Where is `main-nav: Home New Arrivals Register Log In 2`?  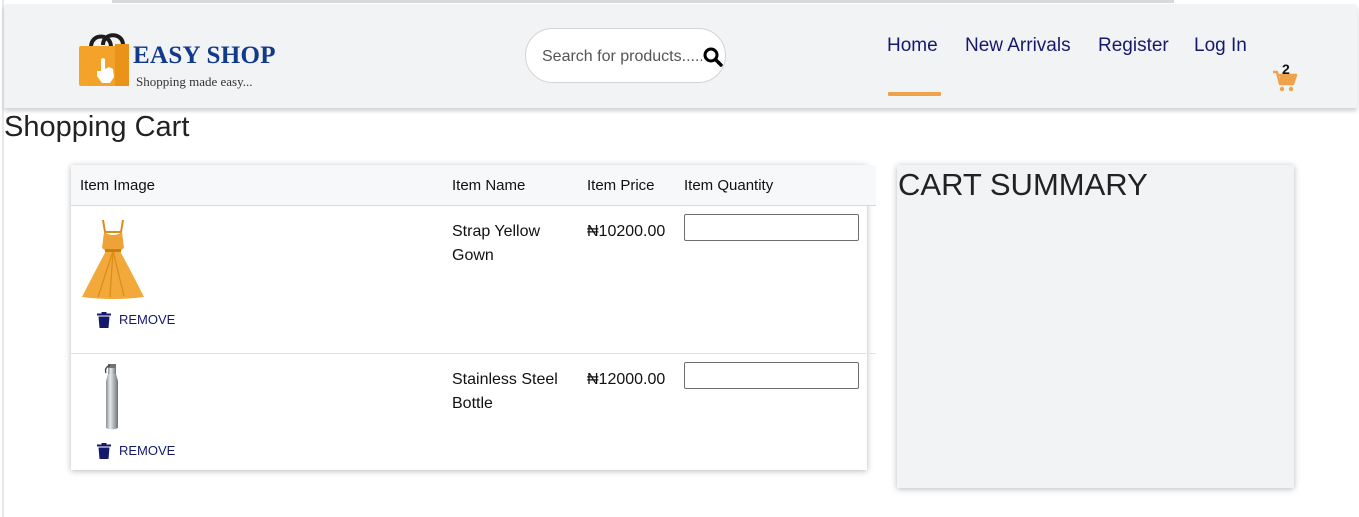
main-nav: Home New Arrivals Register Log In 2 is located at coordinates (680, 65).